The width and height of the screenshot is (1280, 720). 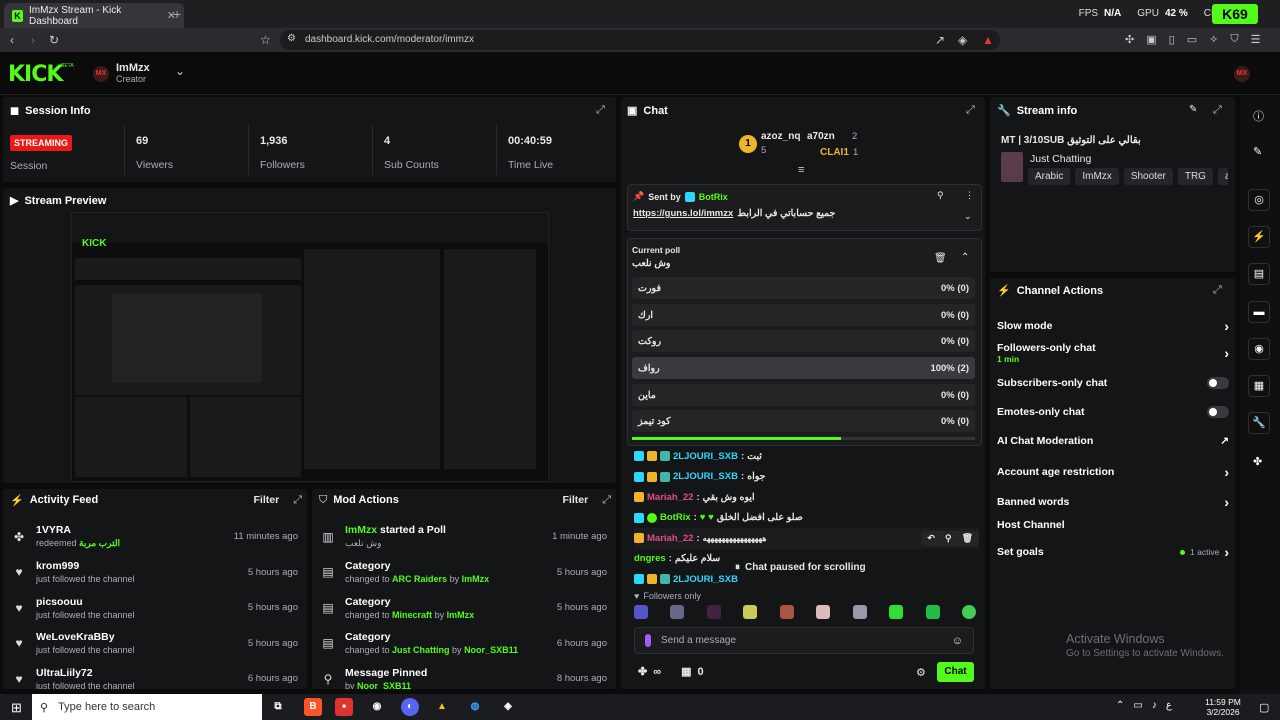 What do you see at coordinates (965, 257) in the screenshot?
I see `chevron-up-icon: ⌃` at bounding box center [965, 257].